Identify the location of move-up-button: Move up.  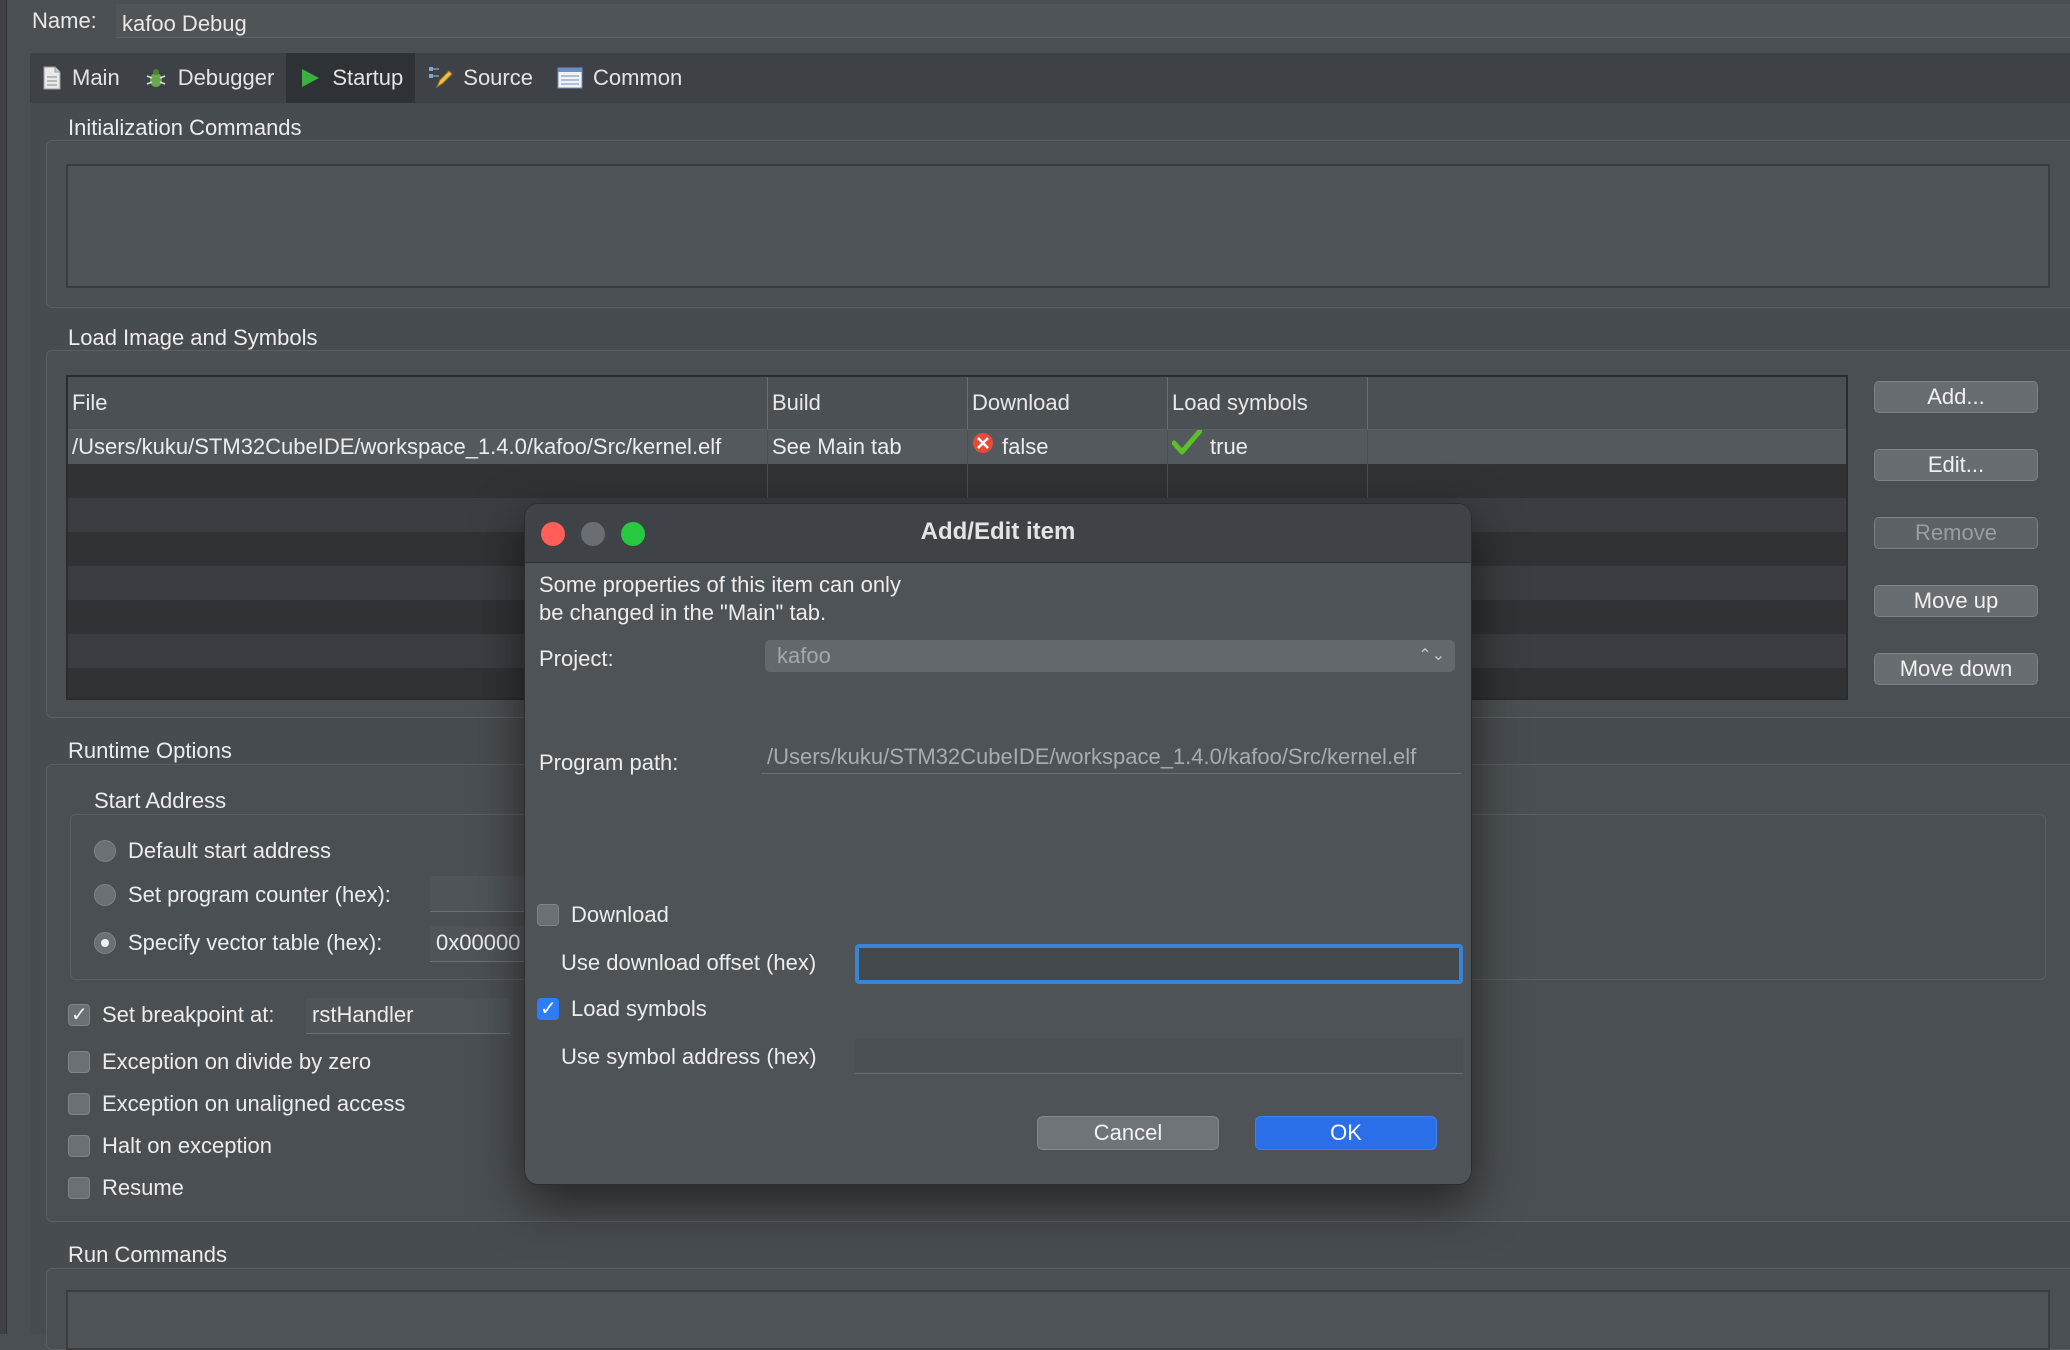
(1956, 601).